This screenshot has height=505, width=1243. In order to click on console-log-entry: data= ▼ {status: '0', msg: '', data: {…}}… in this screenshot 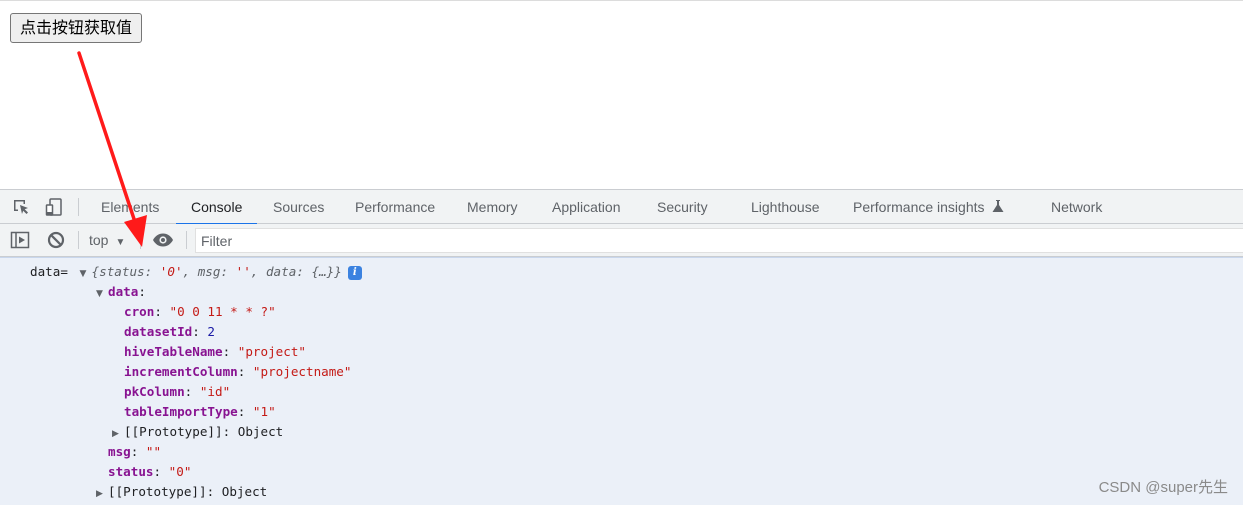, I will do `click(196, 272)`.